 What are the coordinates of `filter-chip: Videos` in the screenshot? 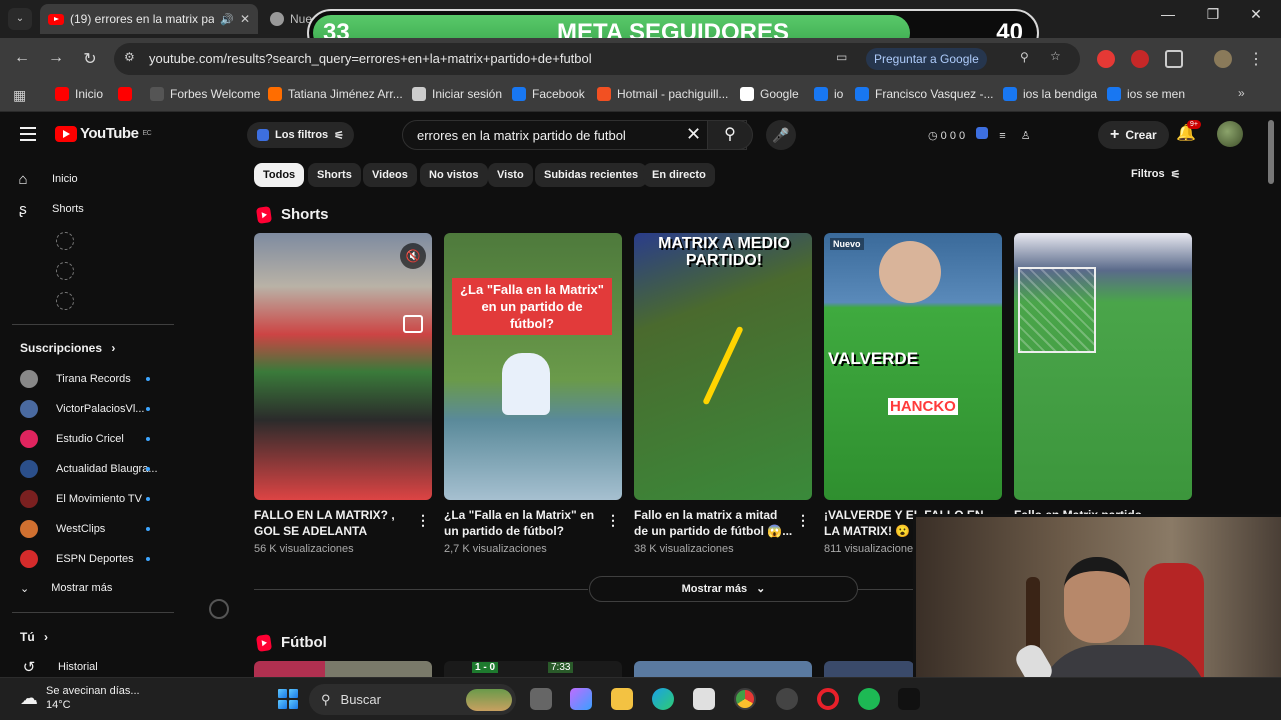 It's located at (390, 175).